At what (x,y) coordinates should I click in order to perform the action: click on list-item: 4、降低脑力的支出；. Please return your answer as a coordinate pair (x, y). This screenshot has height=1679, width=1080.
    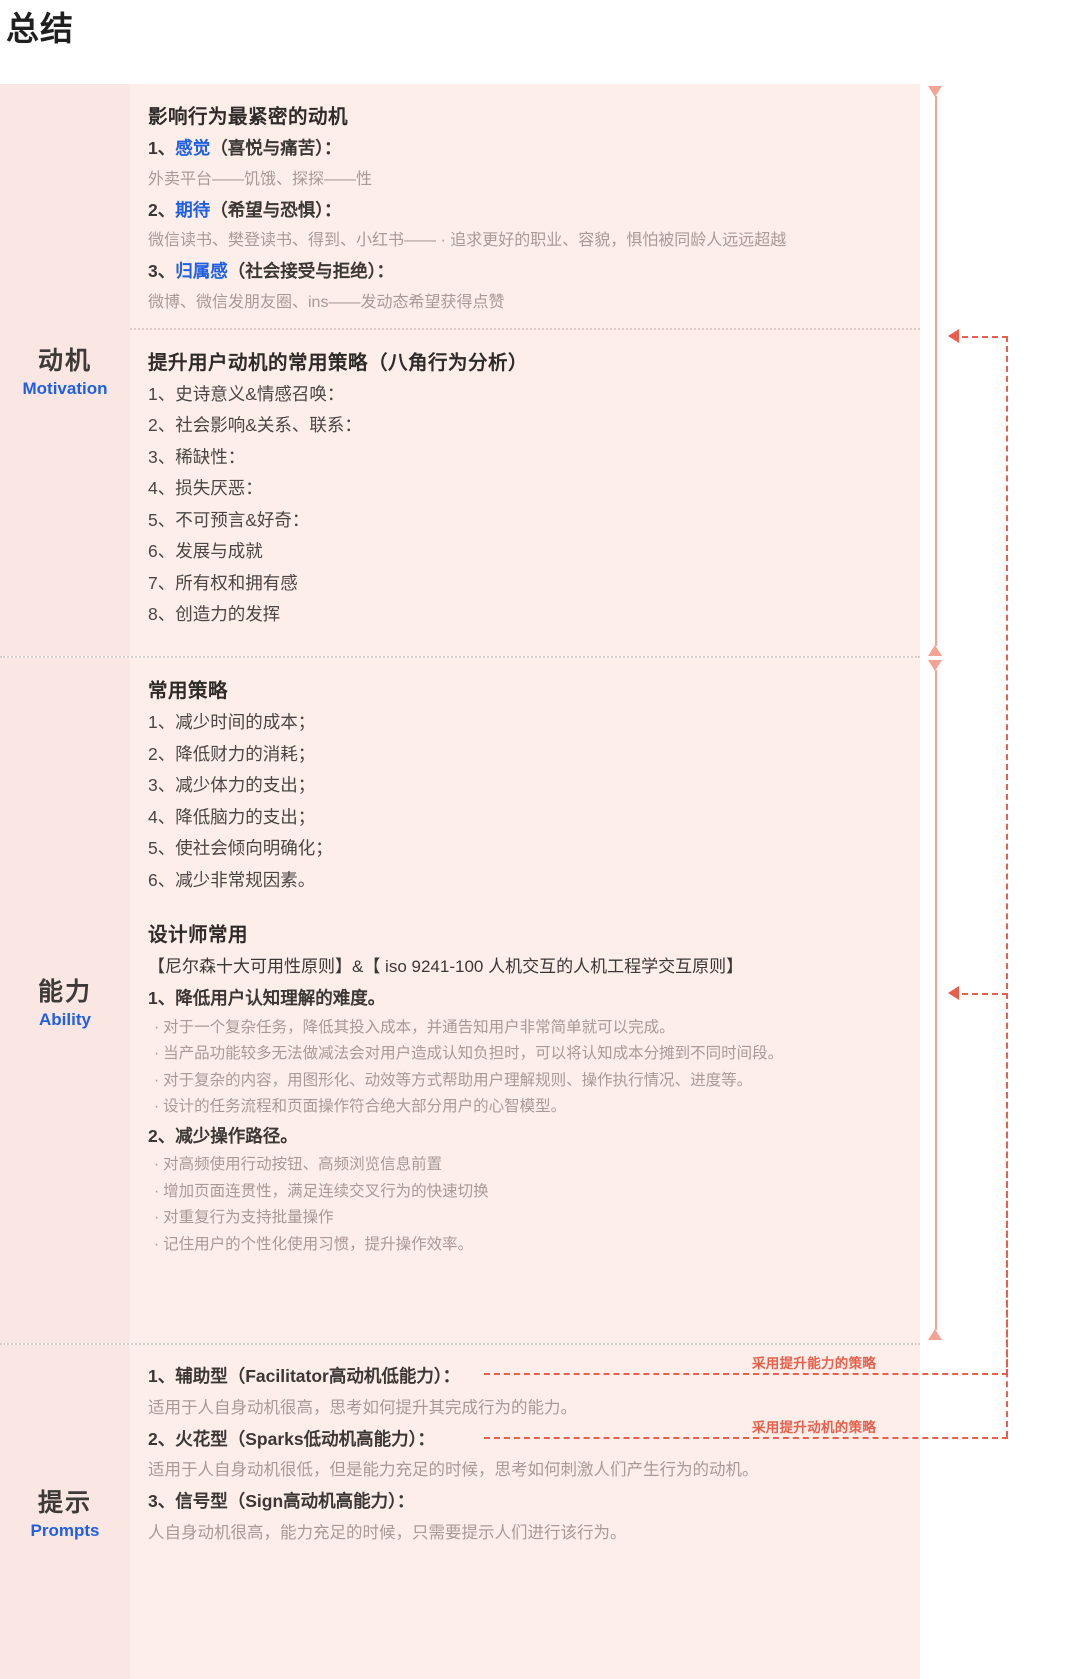
    Looking at the image, I should click on (525, 818).